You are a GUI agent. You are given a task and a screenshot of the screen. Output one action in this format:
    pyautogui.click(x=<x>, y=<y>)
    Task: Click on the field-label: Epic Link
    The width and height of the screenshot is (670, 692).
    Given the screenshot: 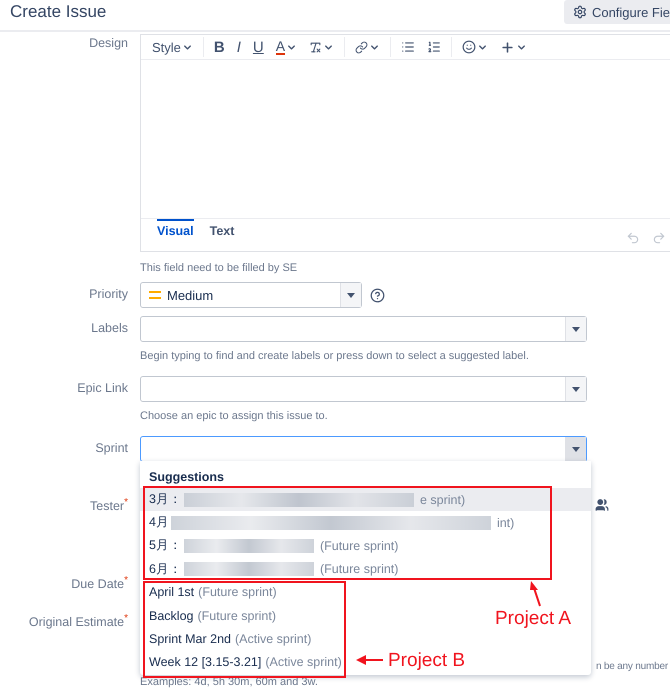 What is the action you would take?
    pyautogui.click(x=102, y=388)
    